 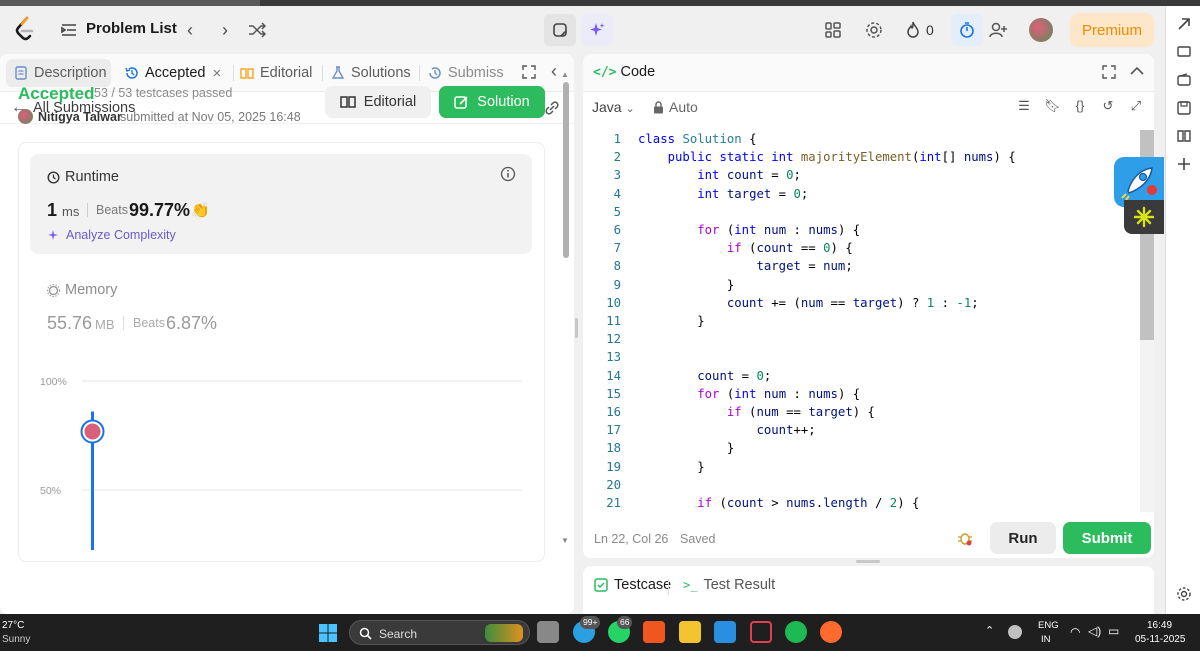 What do you see at coordinates (597, 30) in the screenshot?
I see `ai-sparkle-button` at bounding box center [597, 30].